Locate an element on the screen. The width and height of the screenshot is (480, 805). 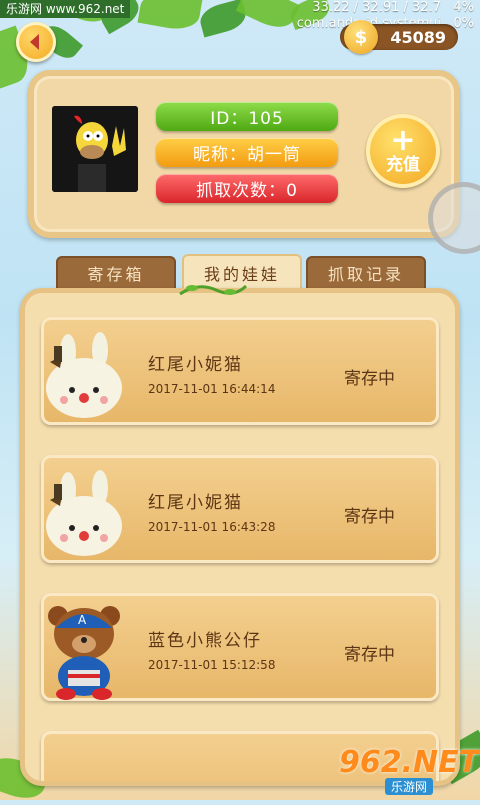
site-watermark-logo: 962.NET 乐游网 is located at coordinates (409, 771).